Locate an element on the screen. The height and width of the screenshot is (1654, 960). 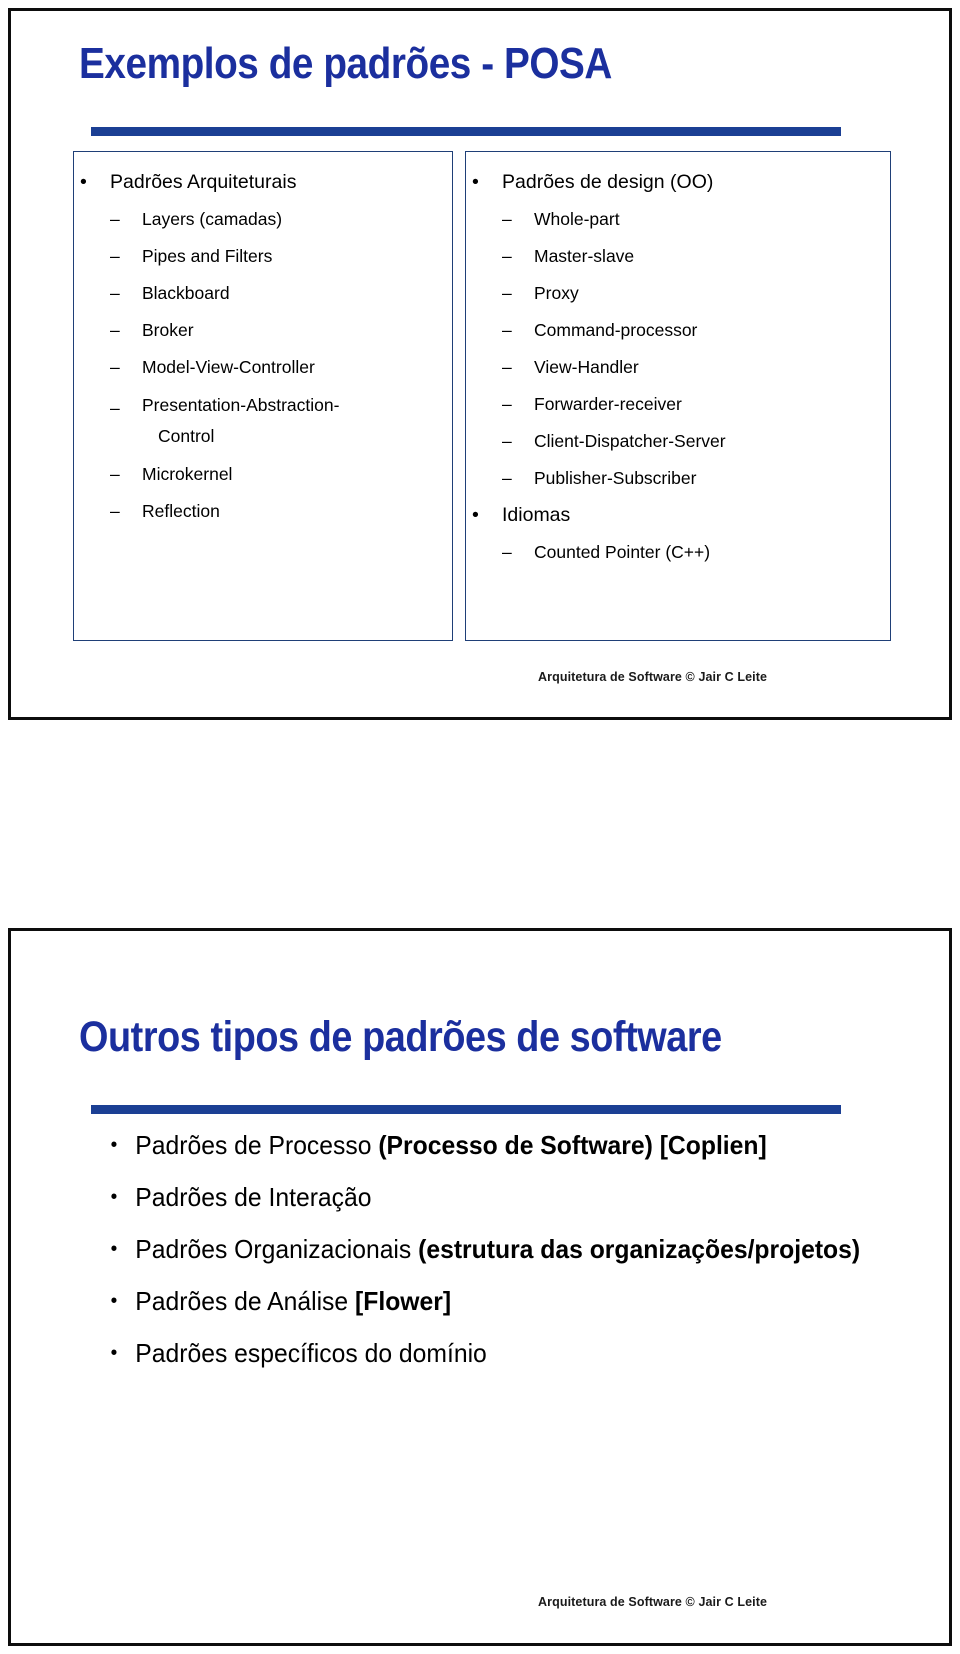
list-item: – Presentation-Abstraction- is located at coordinates (276, 405).